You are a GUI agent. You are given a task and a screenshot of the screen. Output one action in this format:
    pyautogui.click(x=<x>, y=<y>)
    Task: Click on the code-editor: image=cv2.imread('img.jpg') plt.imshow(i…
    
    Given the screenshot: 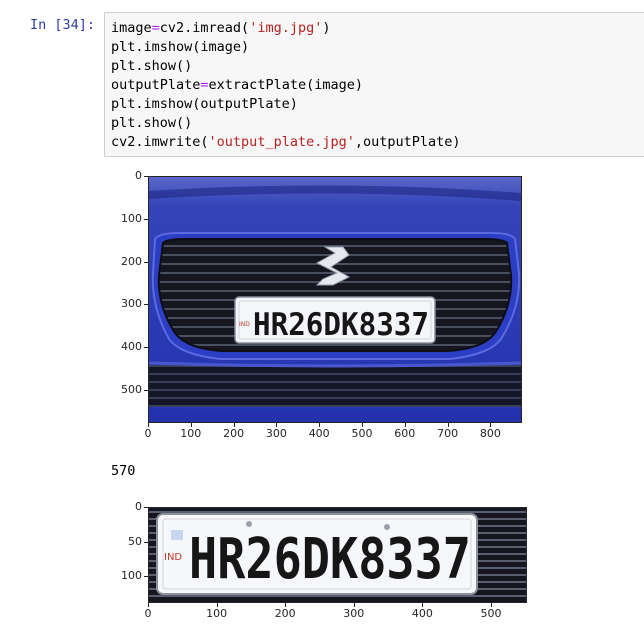 What is the action you would take?
    pyautogui.click(x=286, y=85)
    